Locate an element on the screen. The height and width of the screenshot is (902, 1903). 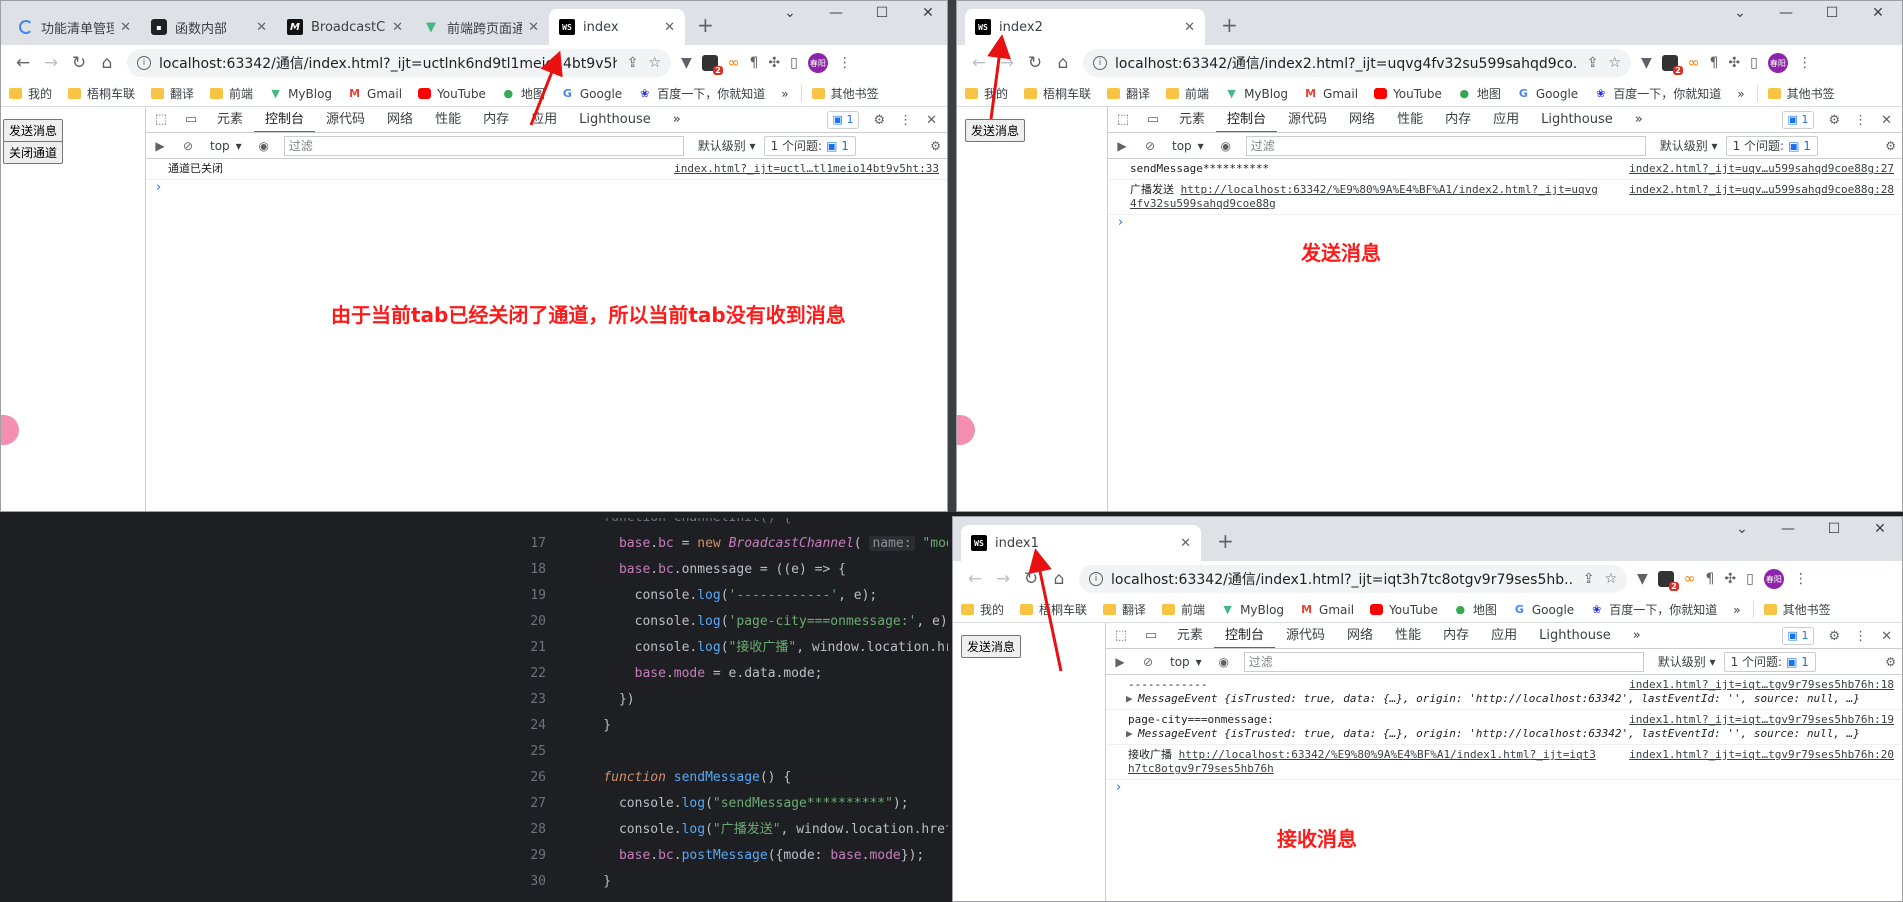
tab-performance: 性能 is located at coordinates (448, 119).